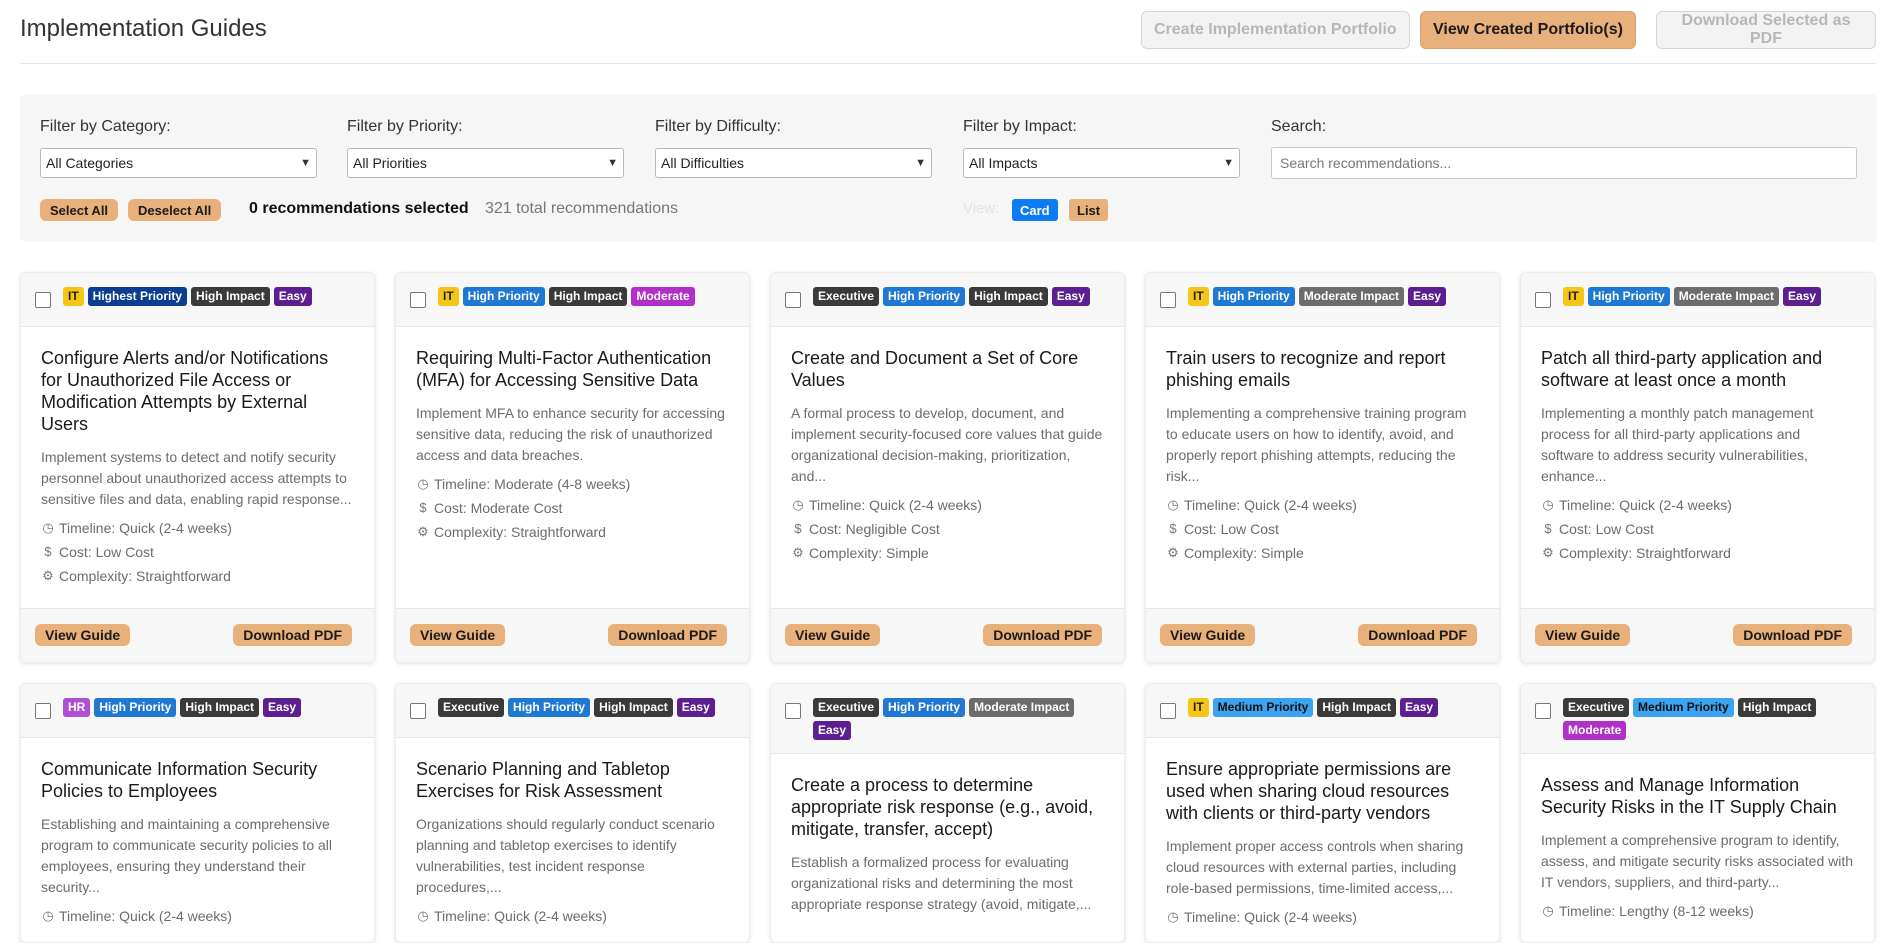 This screenshot has height=943, width=1893. I want to click on card-header: Executive High Priority High Impact Easy, so click(947, 300).